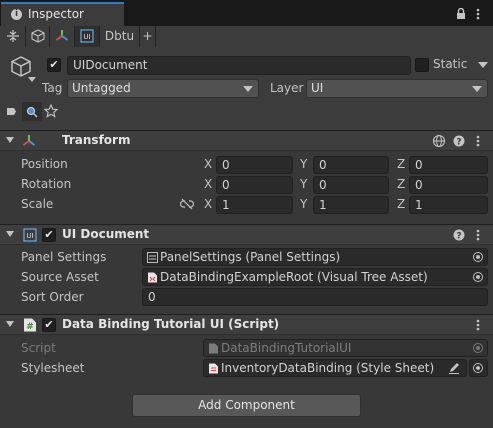  What do you see at coordinates (478, 14) in the screenshot?
I see `more-options-icon` at bounding box center [478, 14].